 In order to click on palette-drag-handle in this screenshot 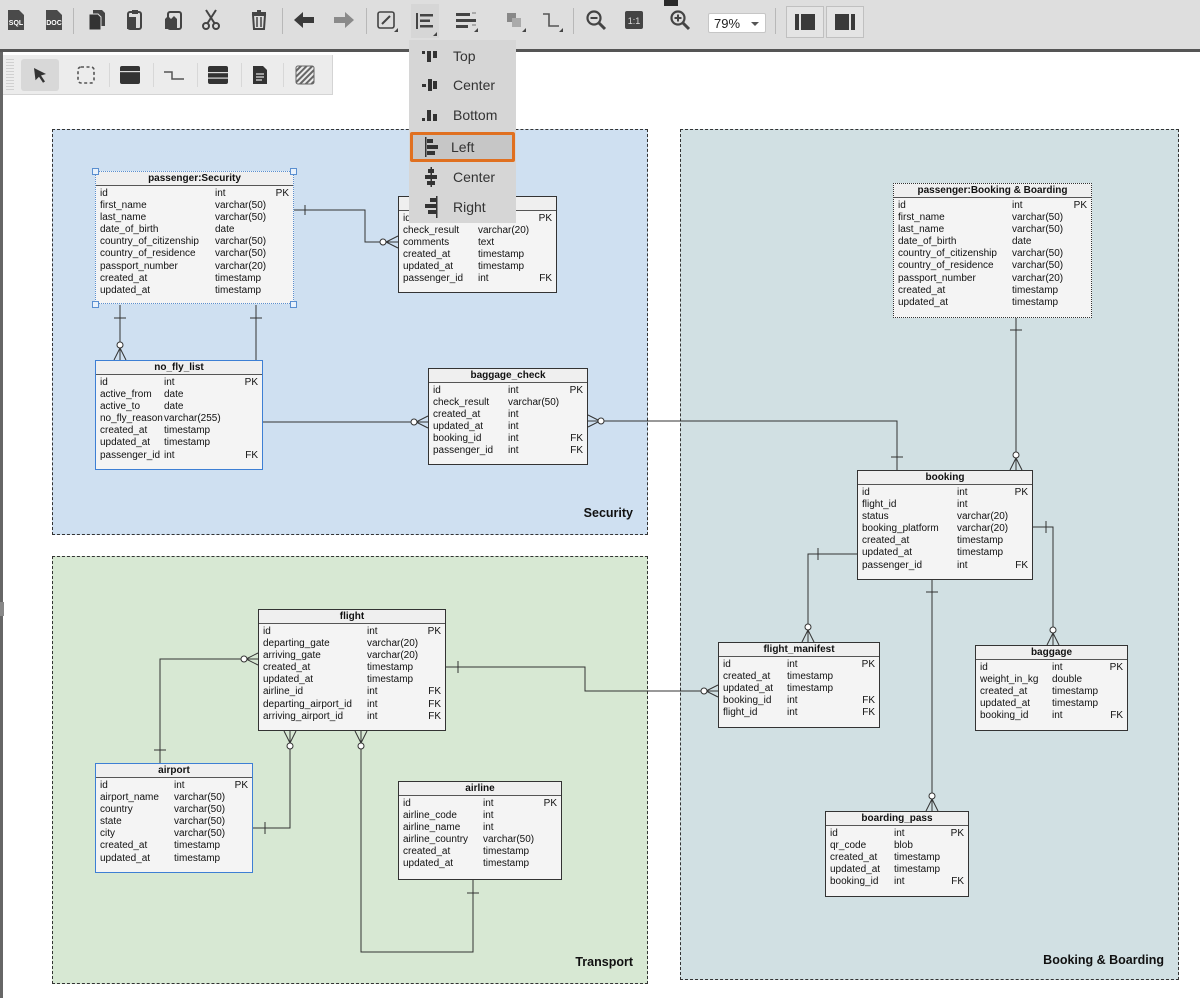, I will do `click(10, 75)`.